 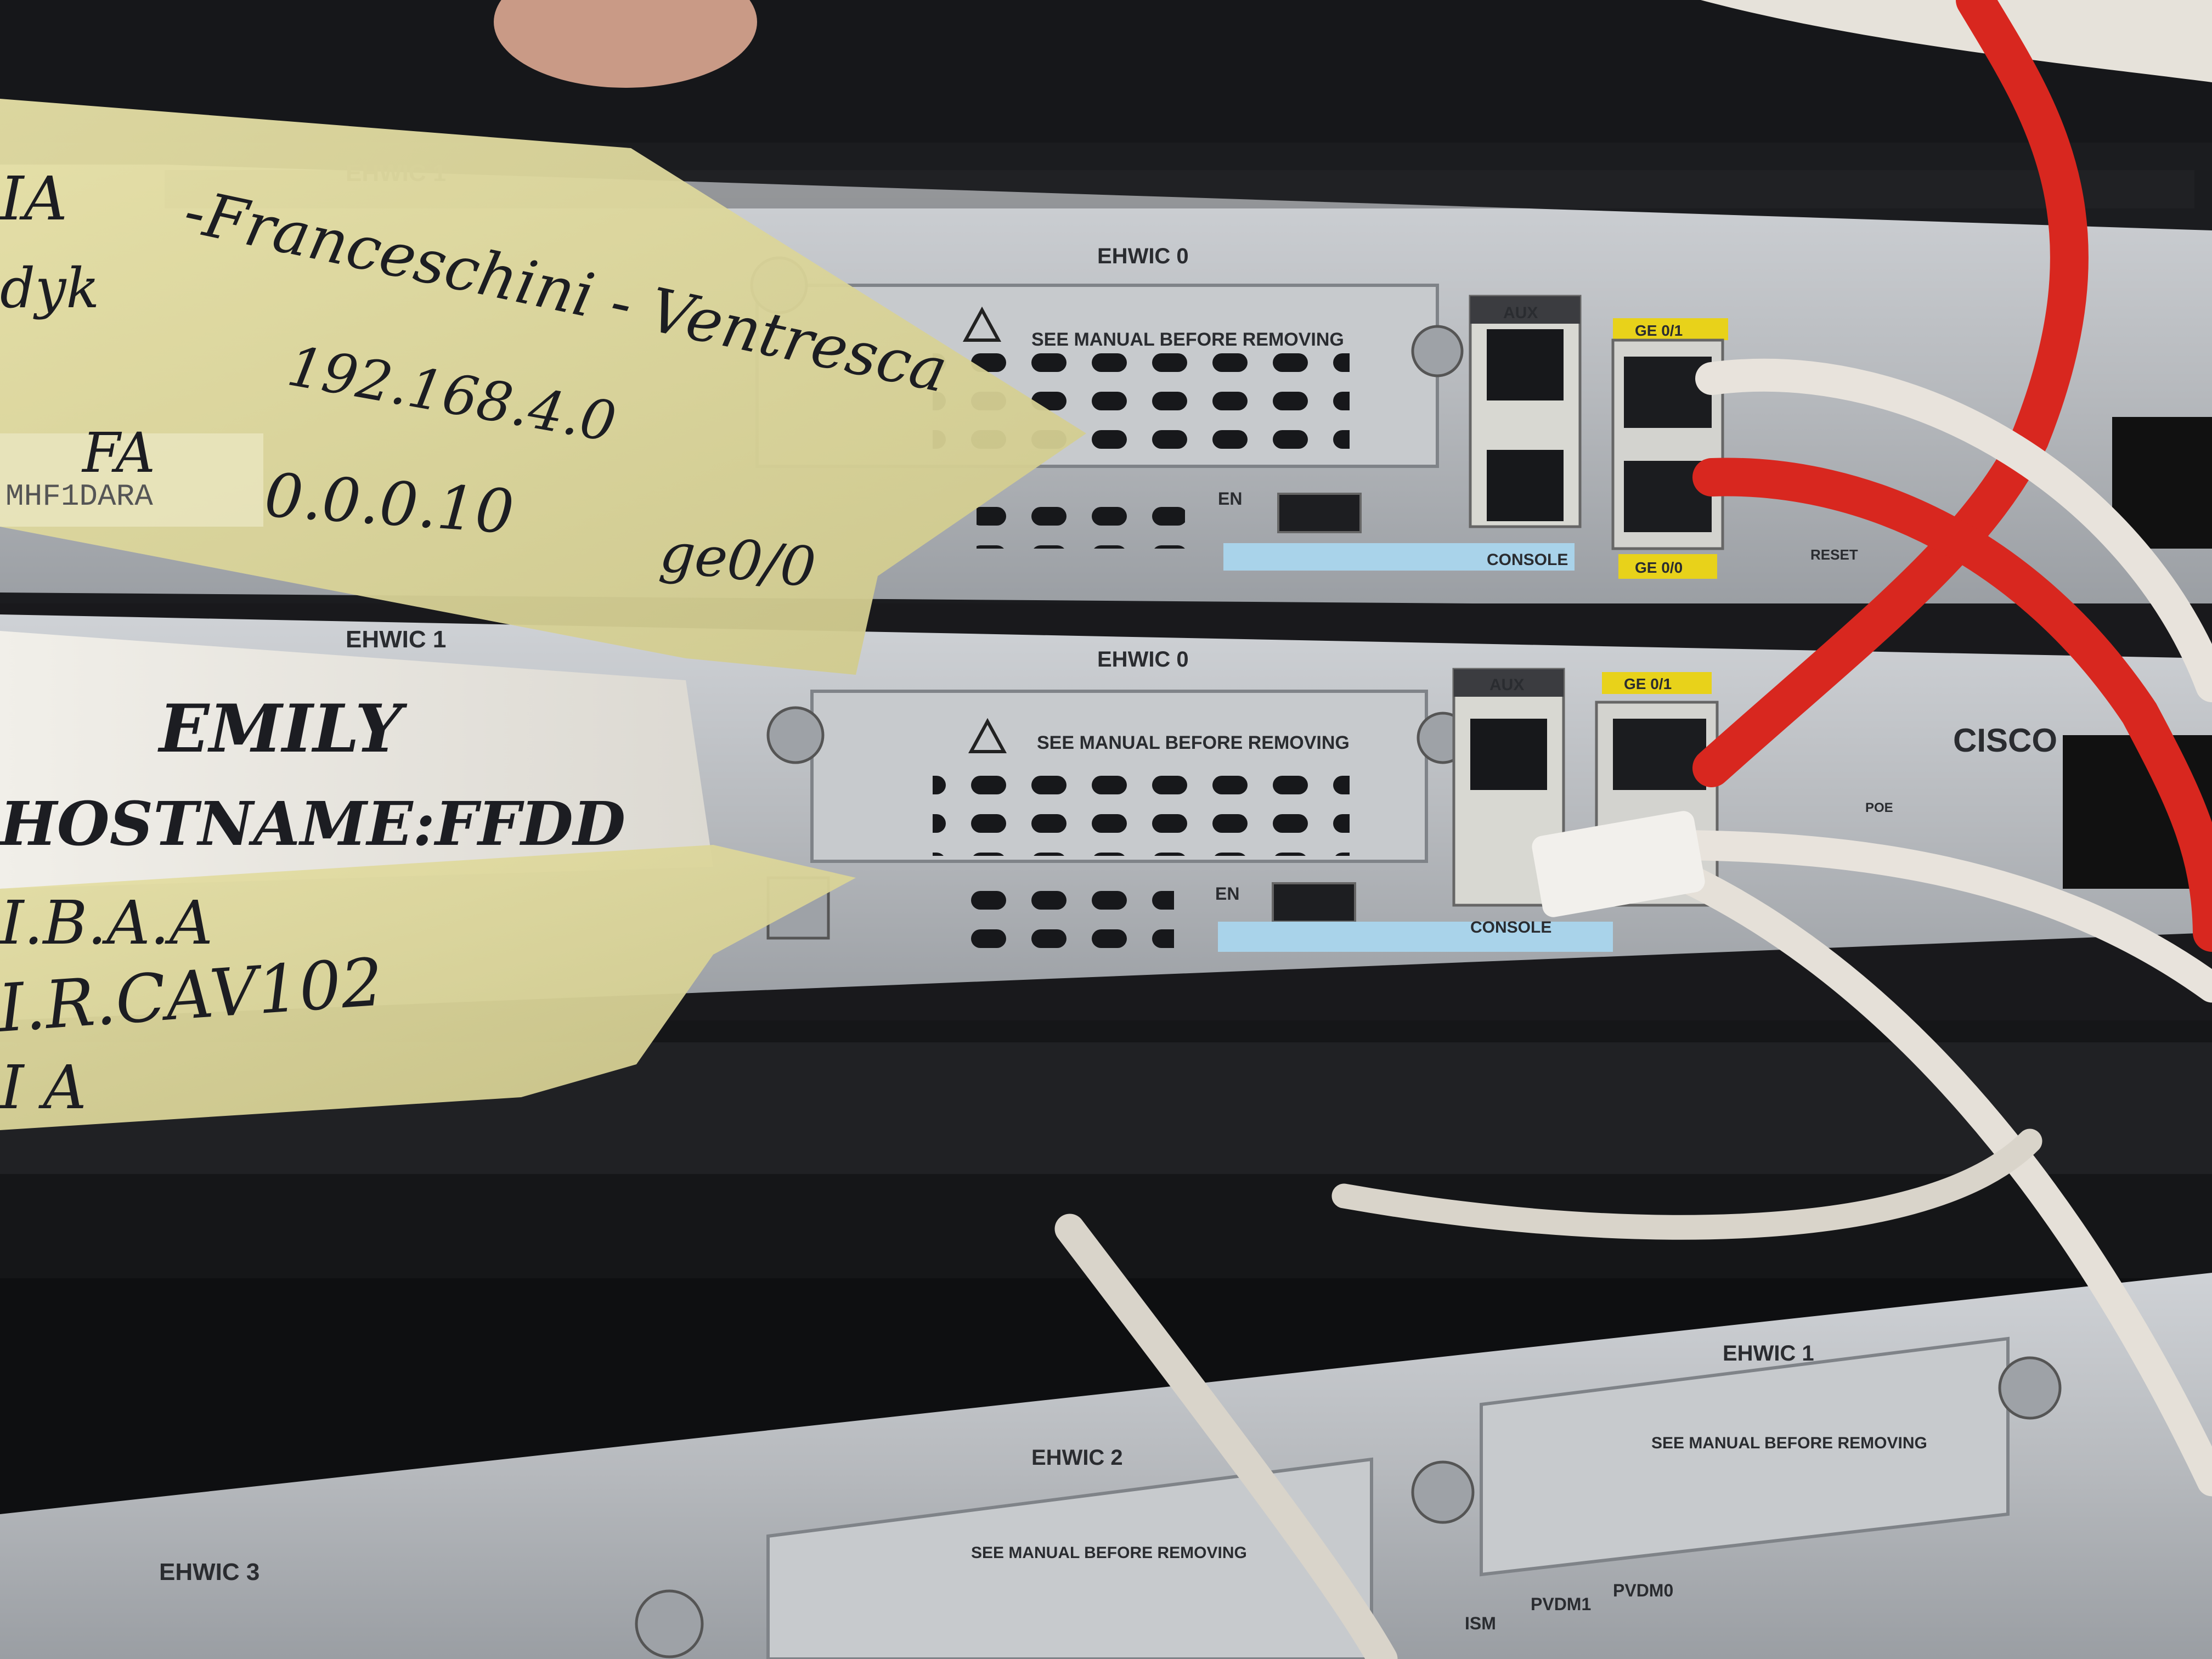 What do you see at coordinates (1143, 256) in the screenshot?
I see `ehwic0-label-top: EHWIC 0` at bounding box center [1143, 256].